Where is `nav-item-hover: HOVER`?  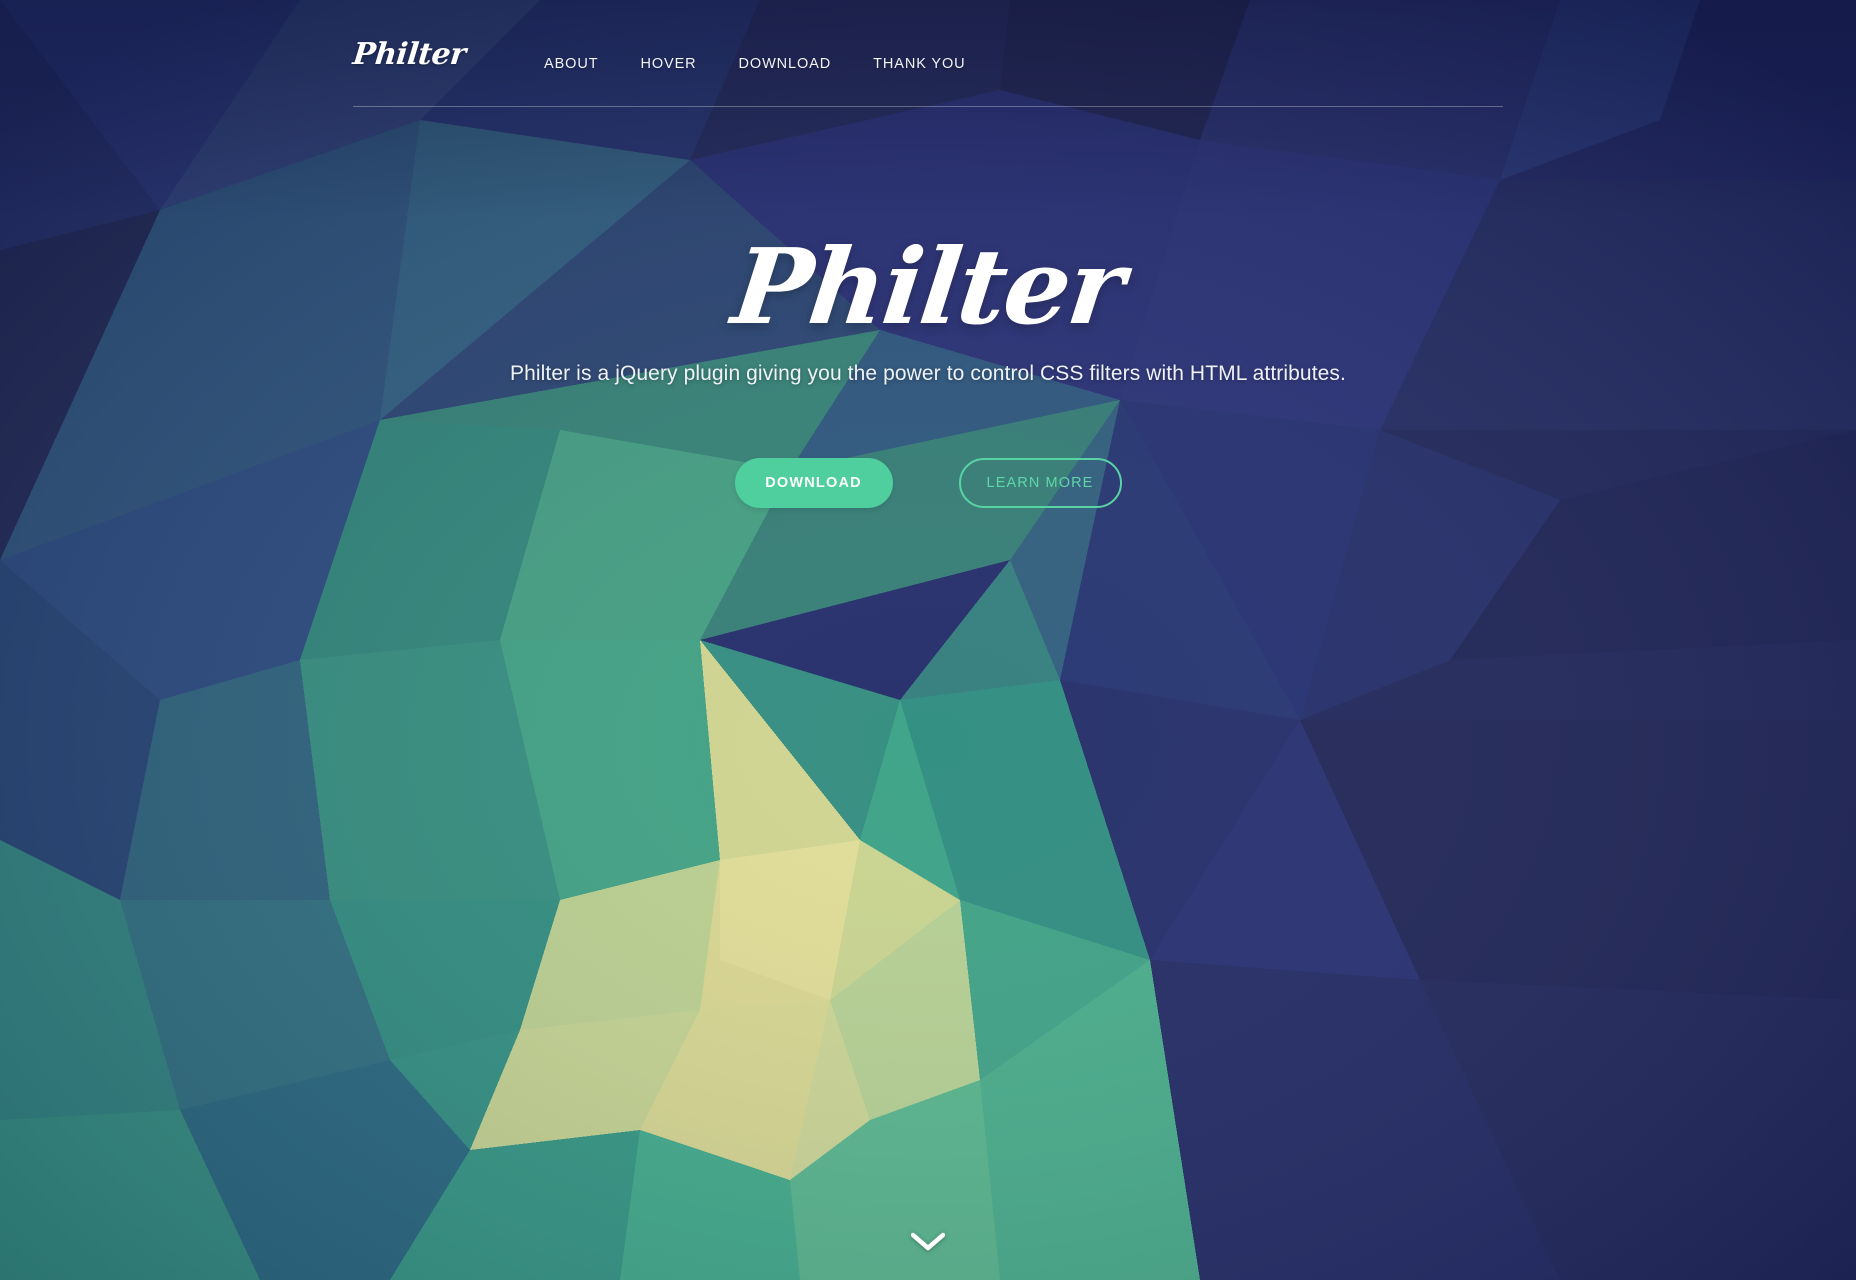 nav-item-hover: HOVER is located at coordinates (668, 64).